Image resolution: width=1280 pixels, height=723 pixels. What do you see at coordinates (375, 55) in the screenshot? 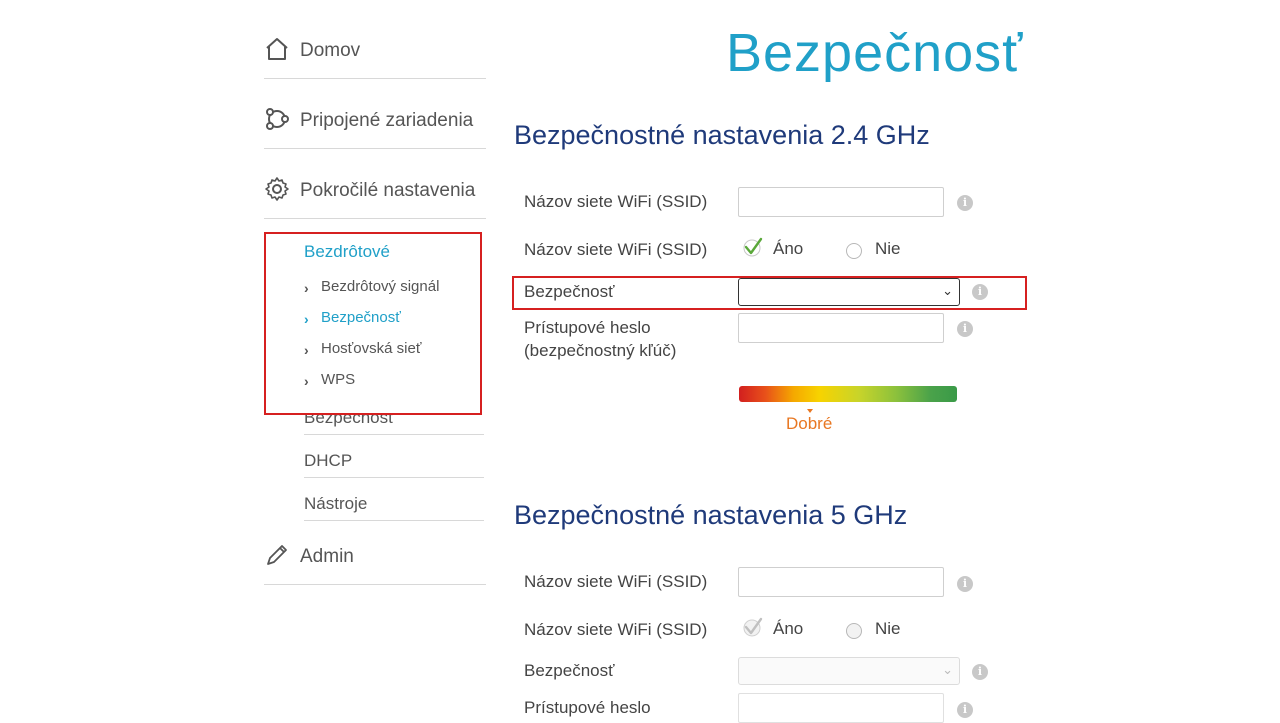
I see `sidebar-item-home: Domov` at bounding box center [375, 55].